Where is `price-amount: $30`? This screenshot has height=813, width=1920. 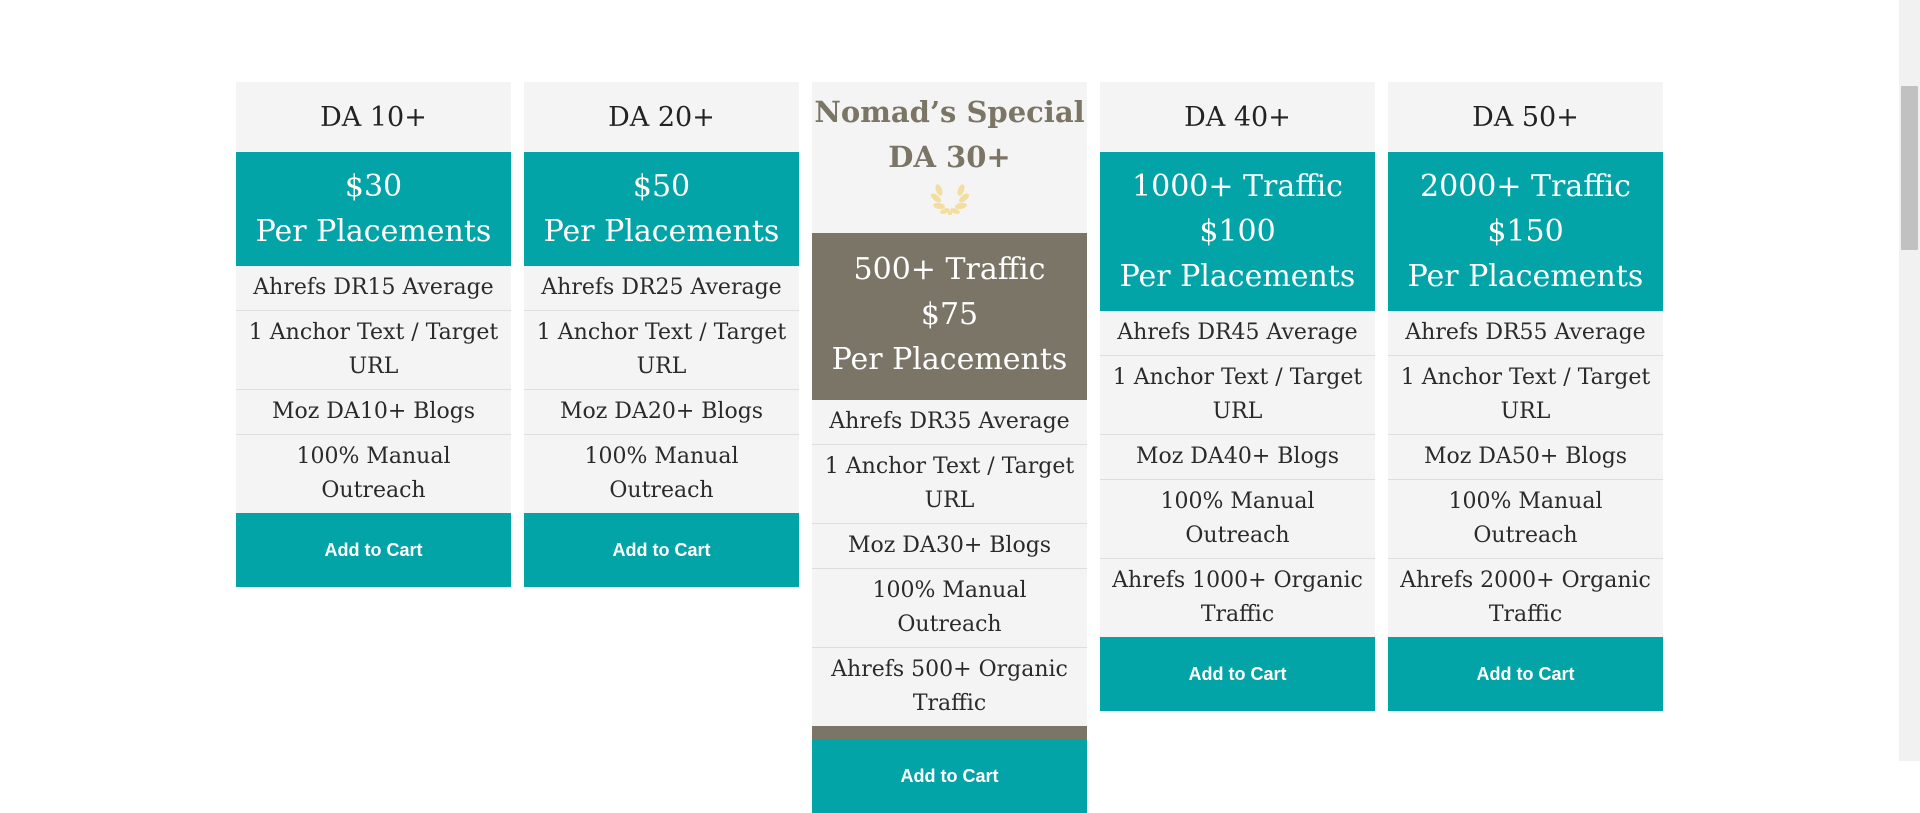 price-amount: $30 is located at coordinates (373, 186).